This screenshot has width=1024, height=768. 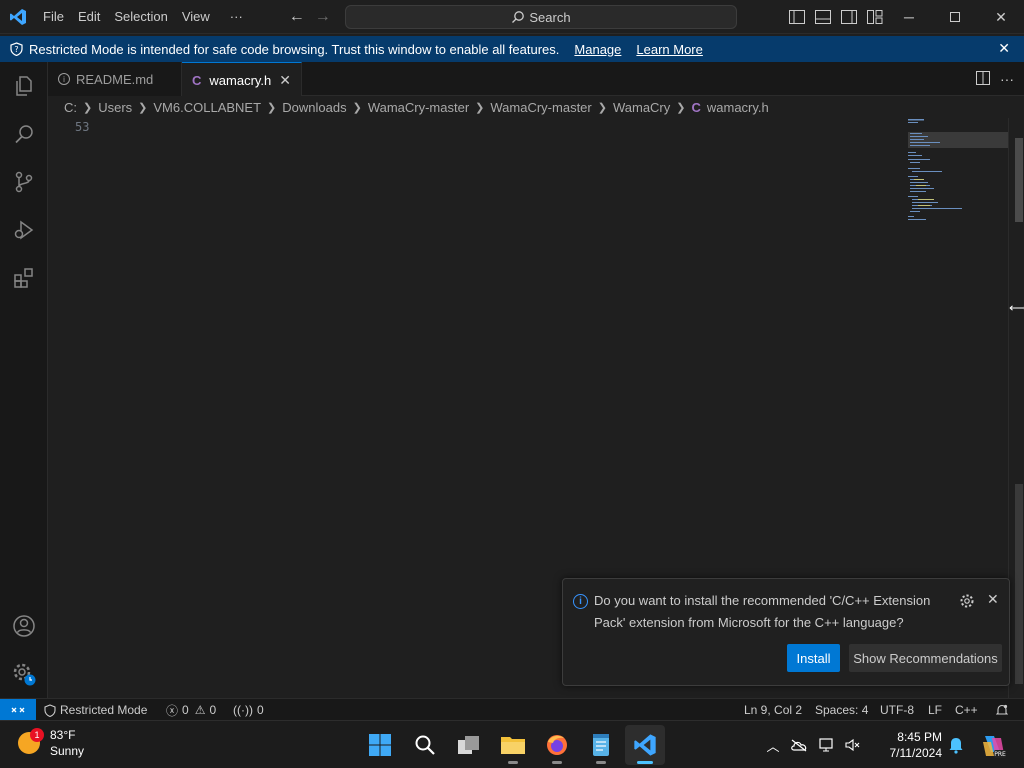 I want to click on back-arrow-icon: ←, so click(x=297, y=17).